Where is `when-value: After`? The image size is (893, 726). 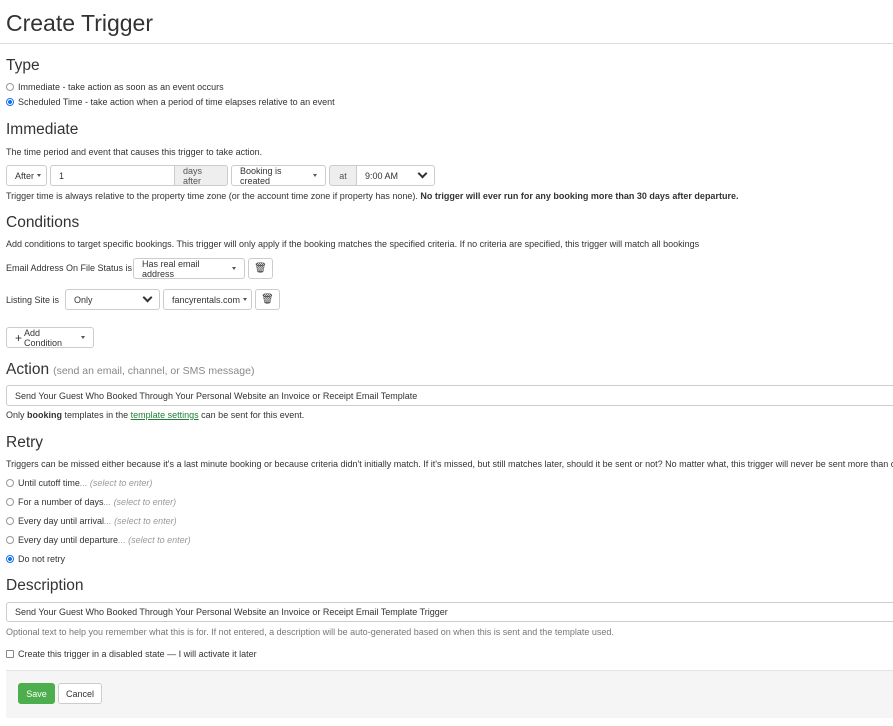 when-value: After is located at coordinates (25, 175).